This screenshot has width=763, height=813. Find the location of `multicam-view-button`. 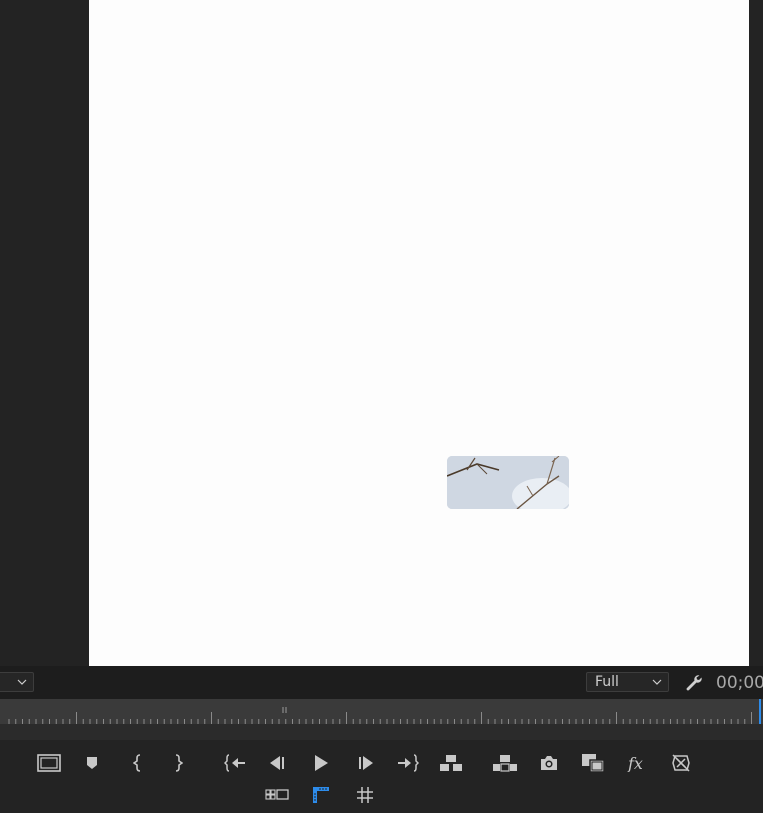

multicam-view-button is located at coordinates (277, 795).